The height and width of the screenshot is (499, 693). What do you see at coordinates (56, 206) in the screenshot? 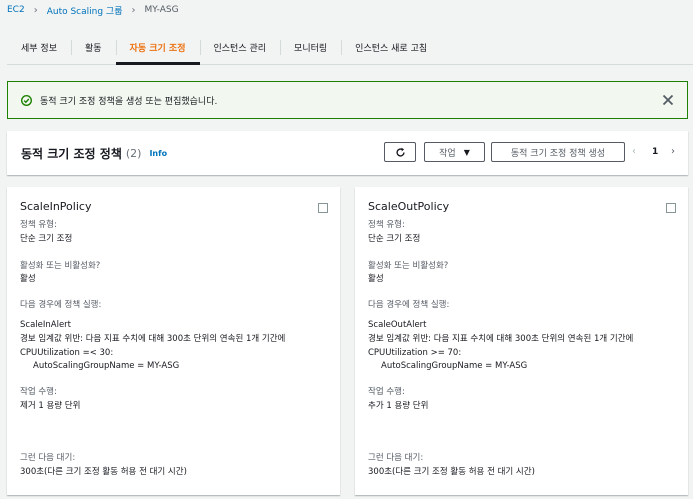
I see `policy-name: ScaleInPolicy` at bounding box center [56, 206].